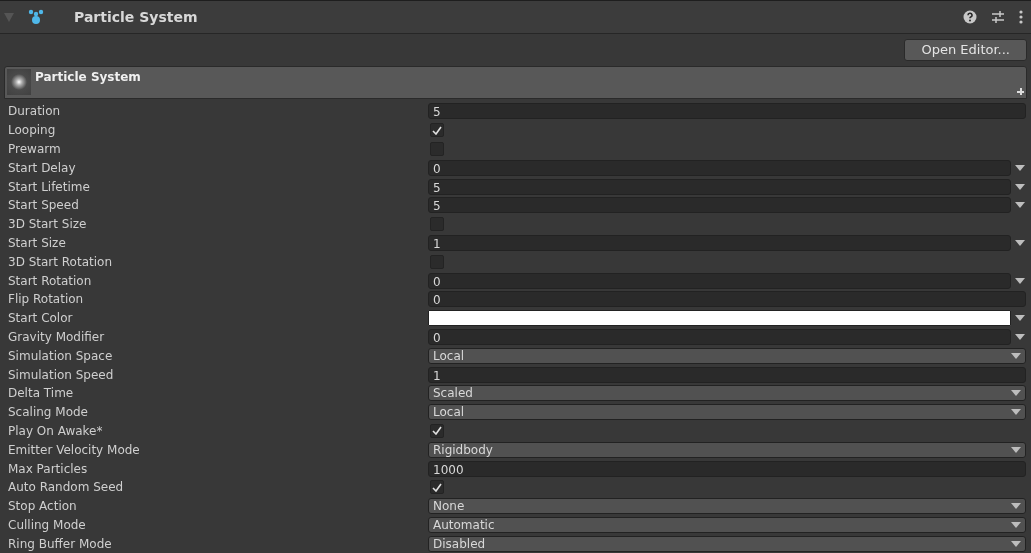  Describe the element at coordinates (727, 393) in the screenshot. I see `dropdown: Scaled` at that location.